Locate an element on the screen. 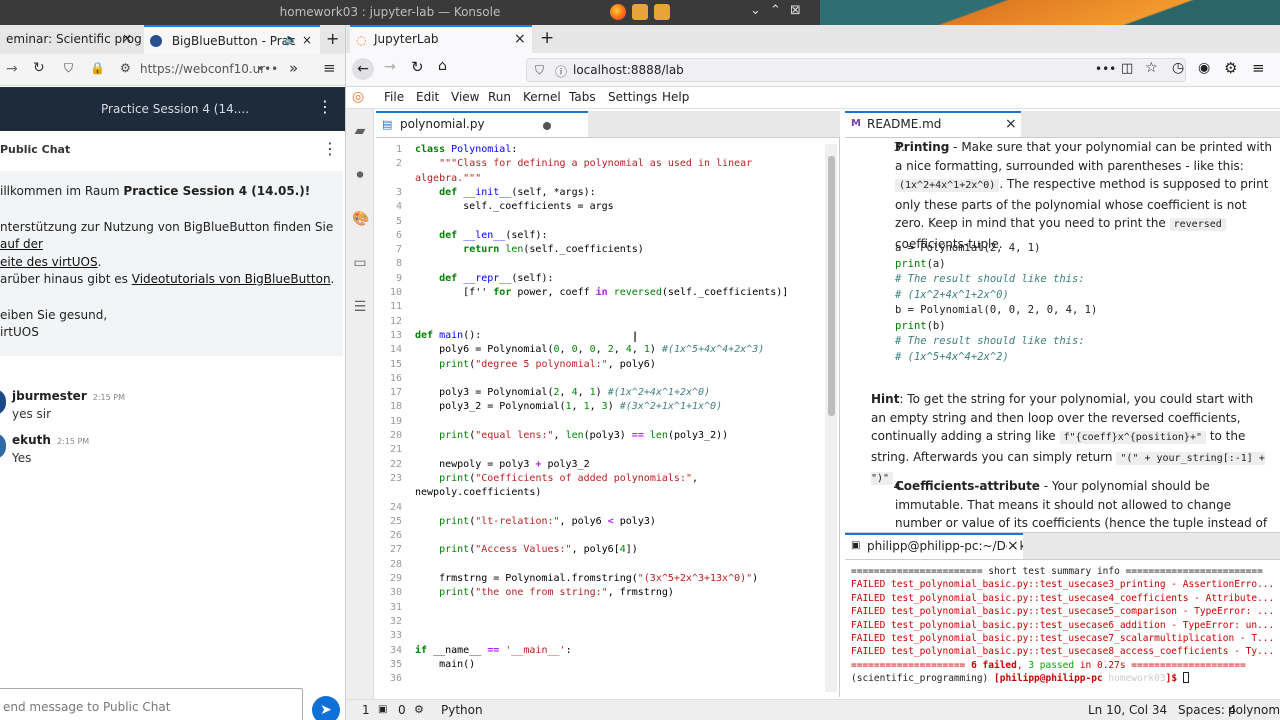 Image resolution: width=1280 pixels, height=720 pixels. menu-file: File is located at coordinates (394, 97).